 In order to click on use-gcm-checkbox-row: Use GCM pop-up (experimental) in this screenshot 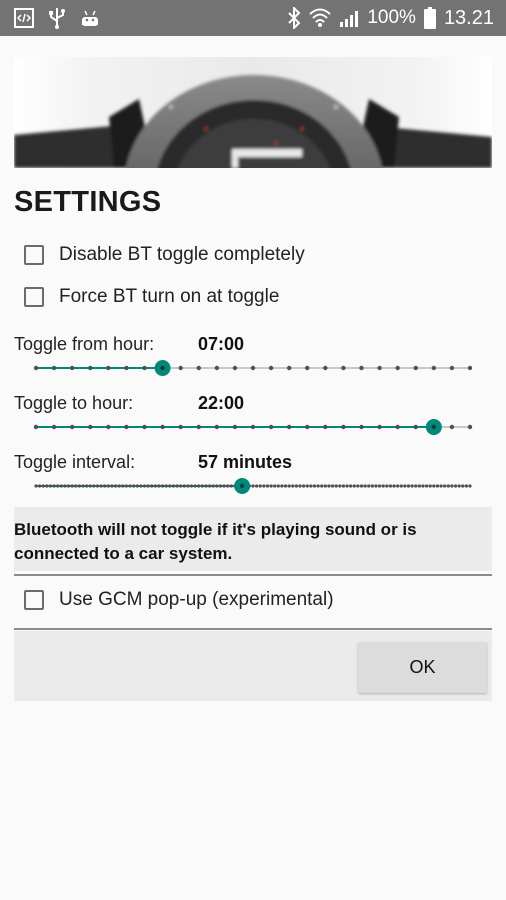, I will do `click(179, 600)`.